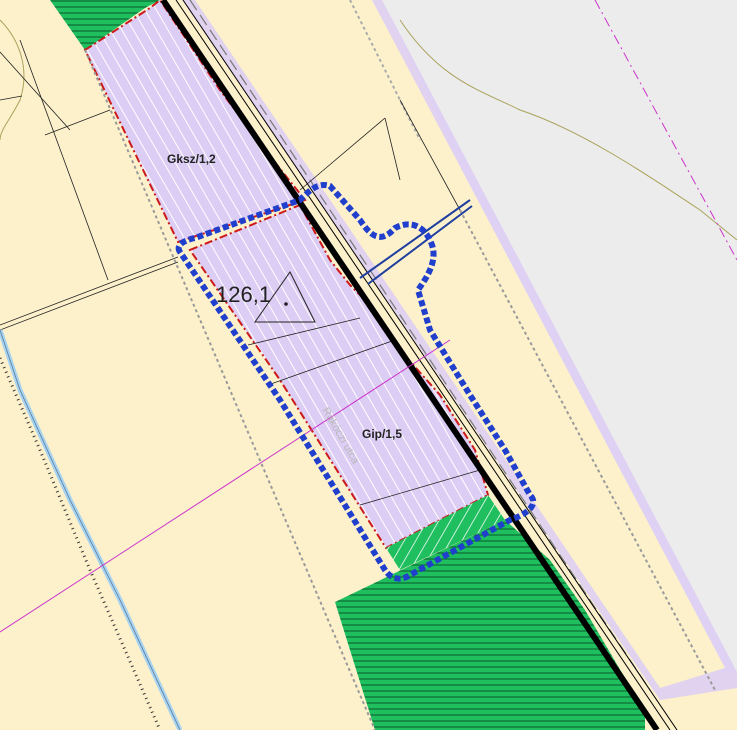 This screenshot has width=737, height=730. What do you see at coordinates (243, 294) in the screenshot?
I see `elevation-value: 126,1` at bounding box center [243, 294].